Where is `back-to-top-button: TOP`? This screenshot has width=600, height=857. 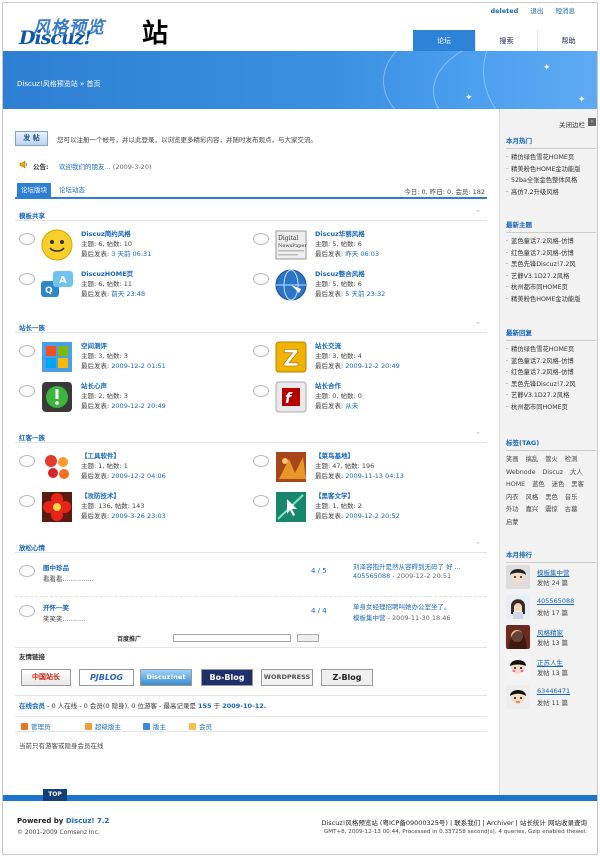 back-to-top-button: TOP is located at coordinates (55, 795).